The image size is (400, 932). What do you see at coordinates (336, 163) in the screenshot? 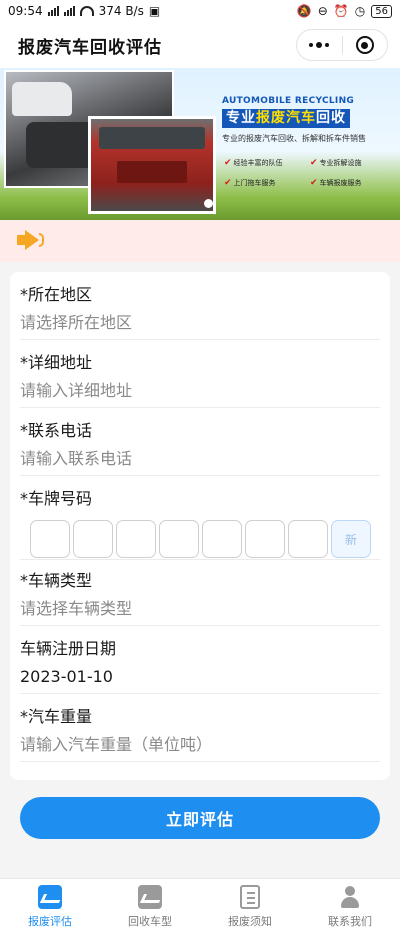
I see `banner-feature: ✔ 专业拆解设施` at bounding box center [336, 163].